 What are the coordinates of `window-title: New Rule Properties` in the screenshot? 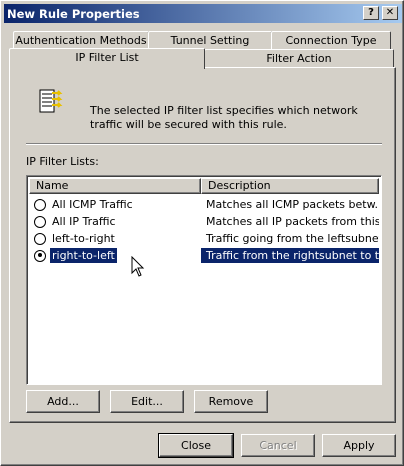 It's located at (73, 13).